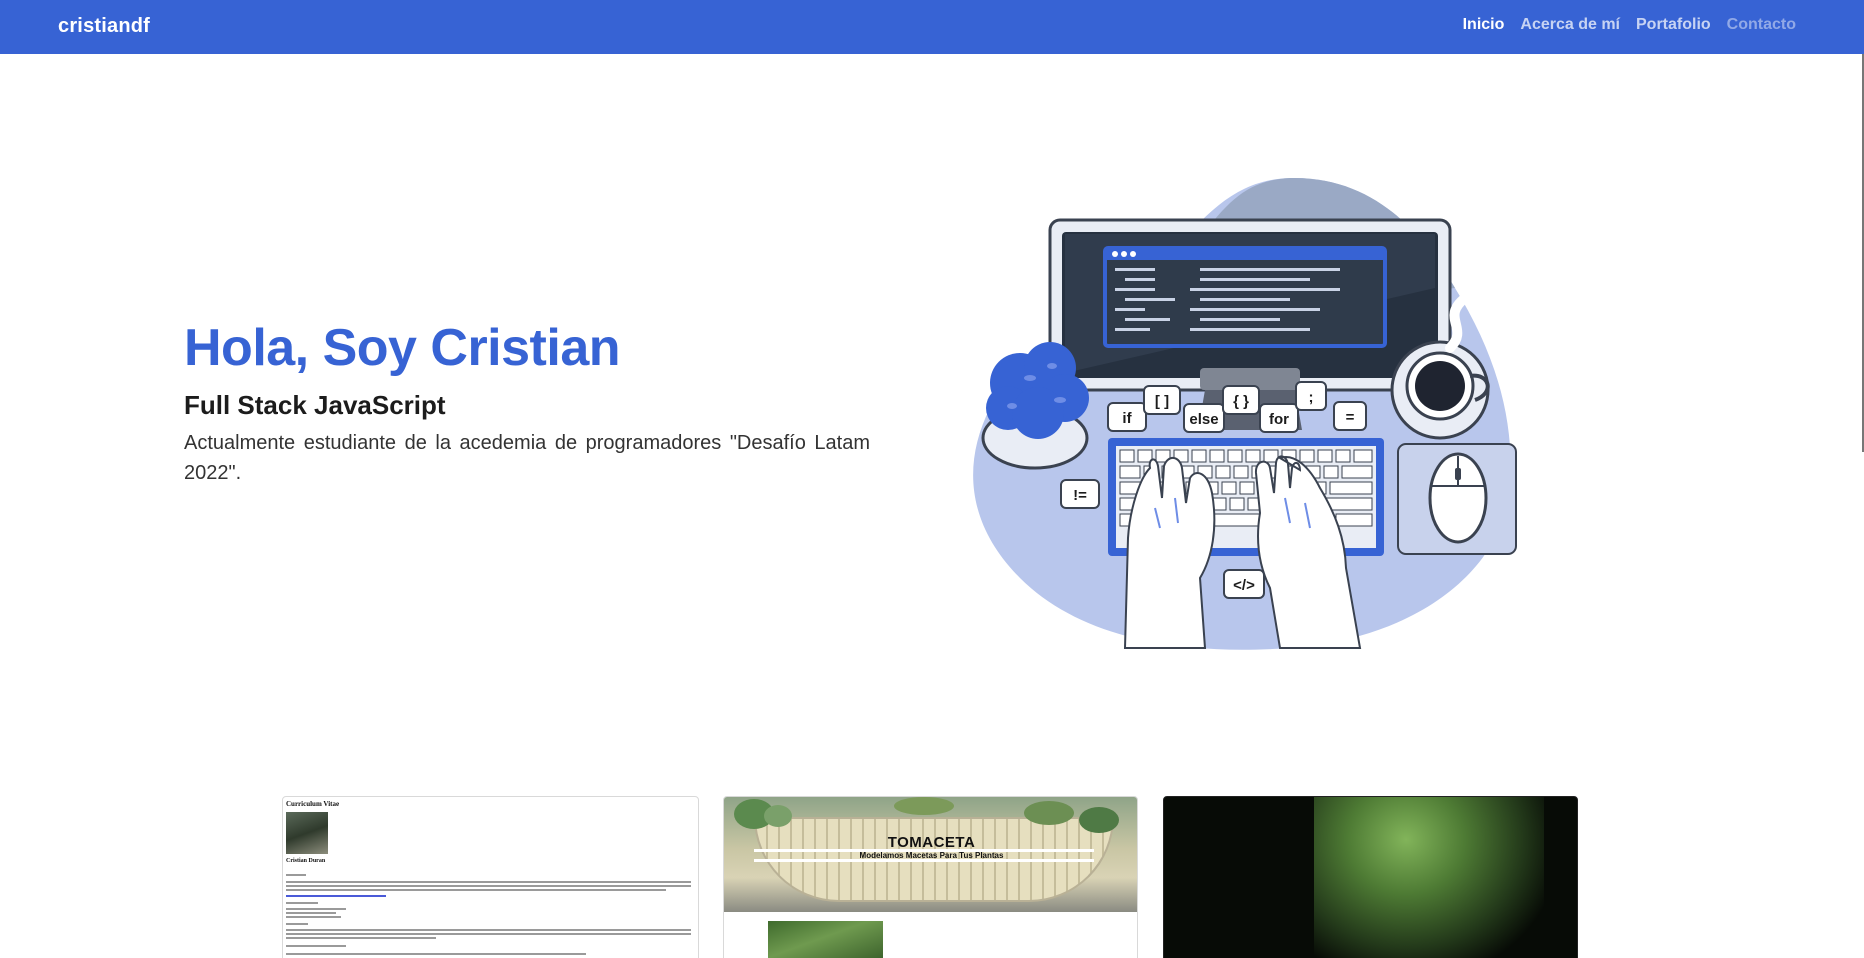  I want to click on coding-illustration: if [ ] else { } for ; = != </>, so click(1245, 413).